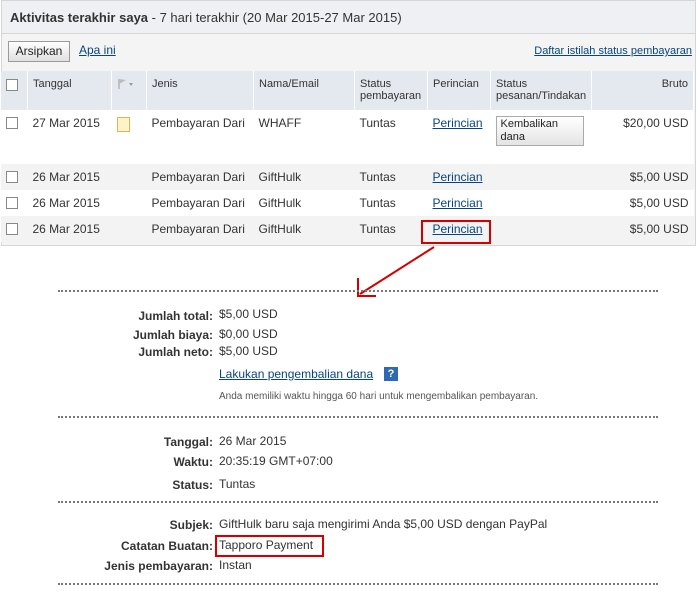  What do you see at coordinates (191, 525) in the screenshot?
I see `subject-label: Subjek:` at bounding box center [191, 525].